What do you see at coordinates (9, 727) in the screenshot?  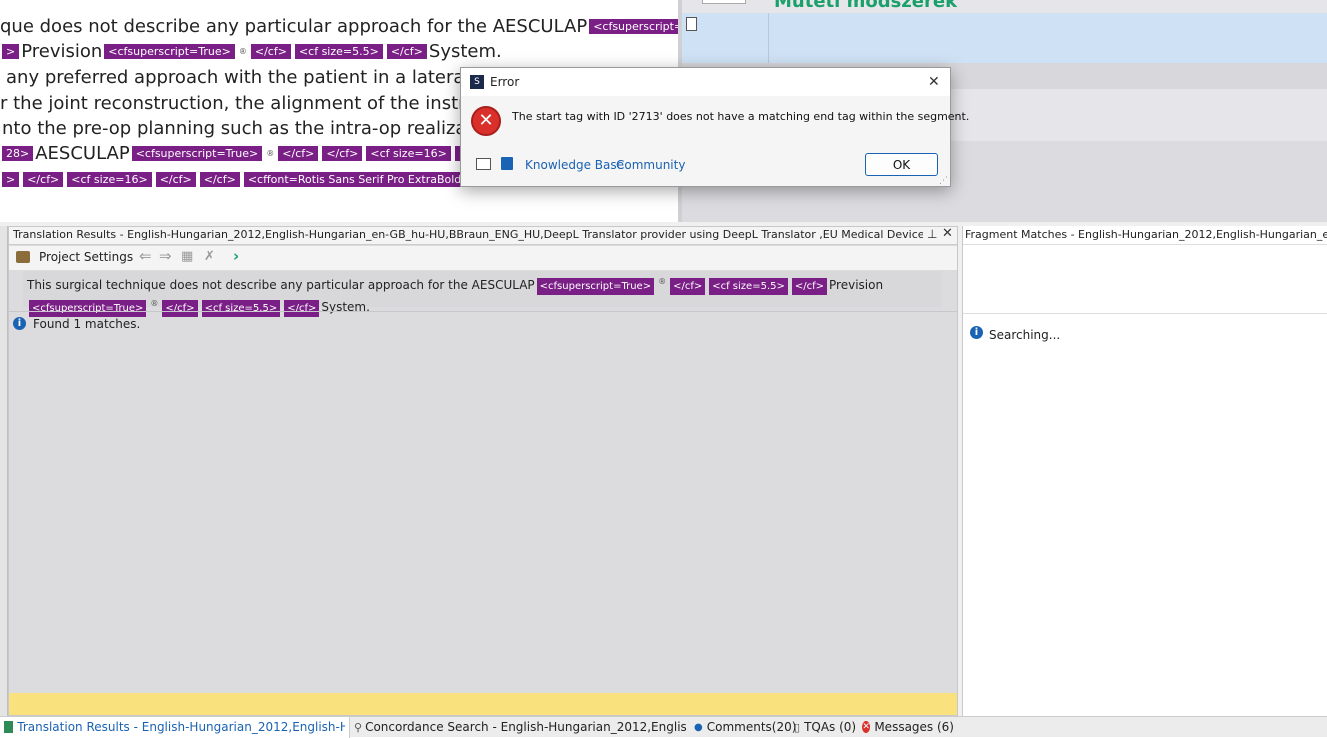 I see `grid-icon` at bounding box center [9, 727].